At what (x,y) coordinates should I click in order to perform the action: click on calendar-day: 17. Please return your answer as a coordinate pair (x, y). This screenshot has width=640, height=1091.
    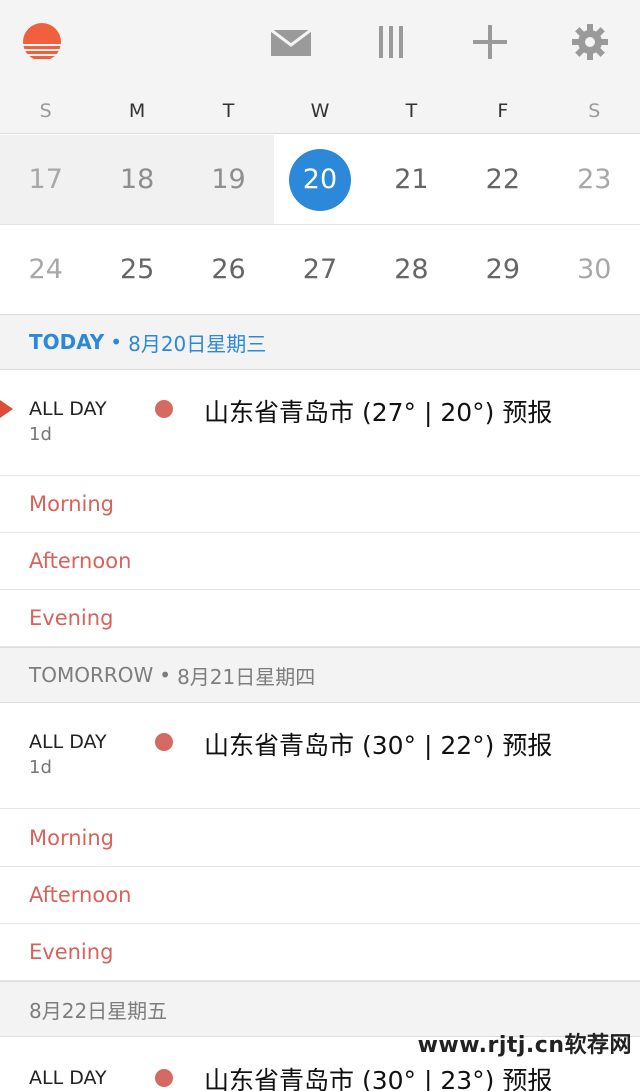
    Looking at the image, I should click on (46, 179).